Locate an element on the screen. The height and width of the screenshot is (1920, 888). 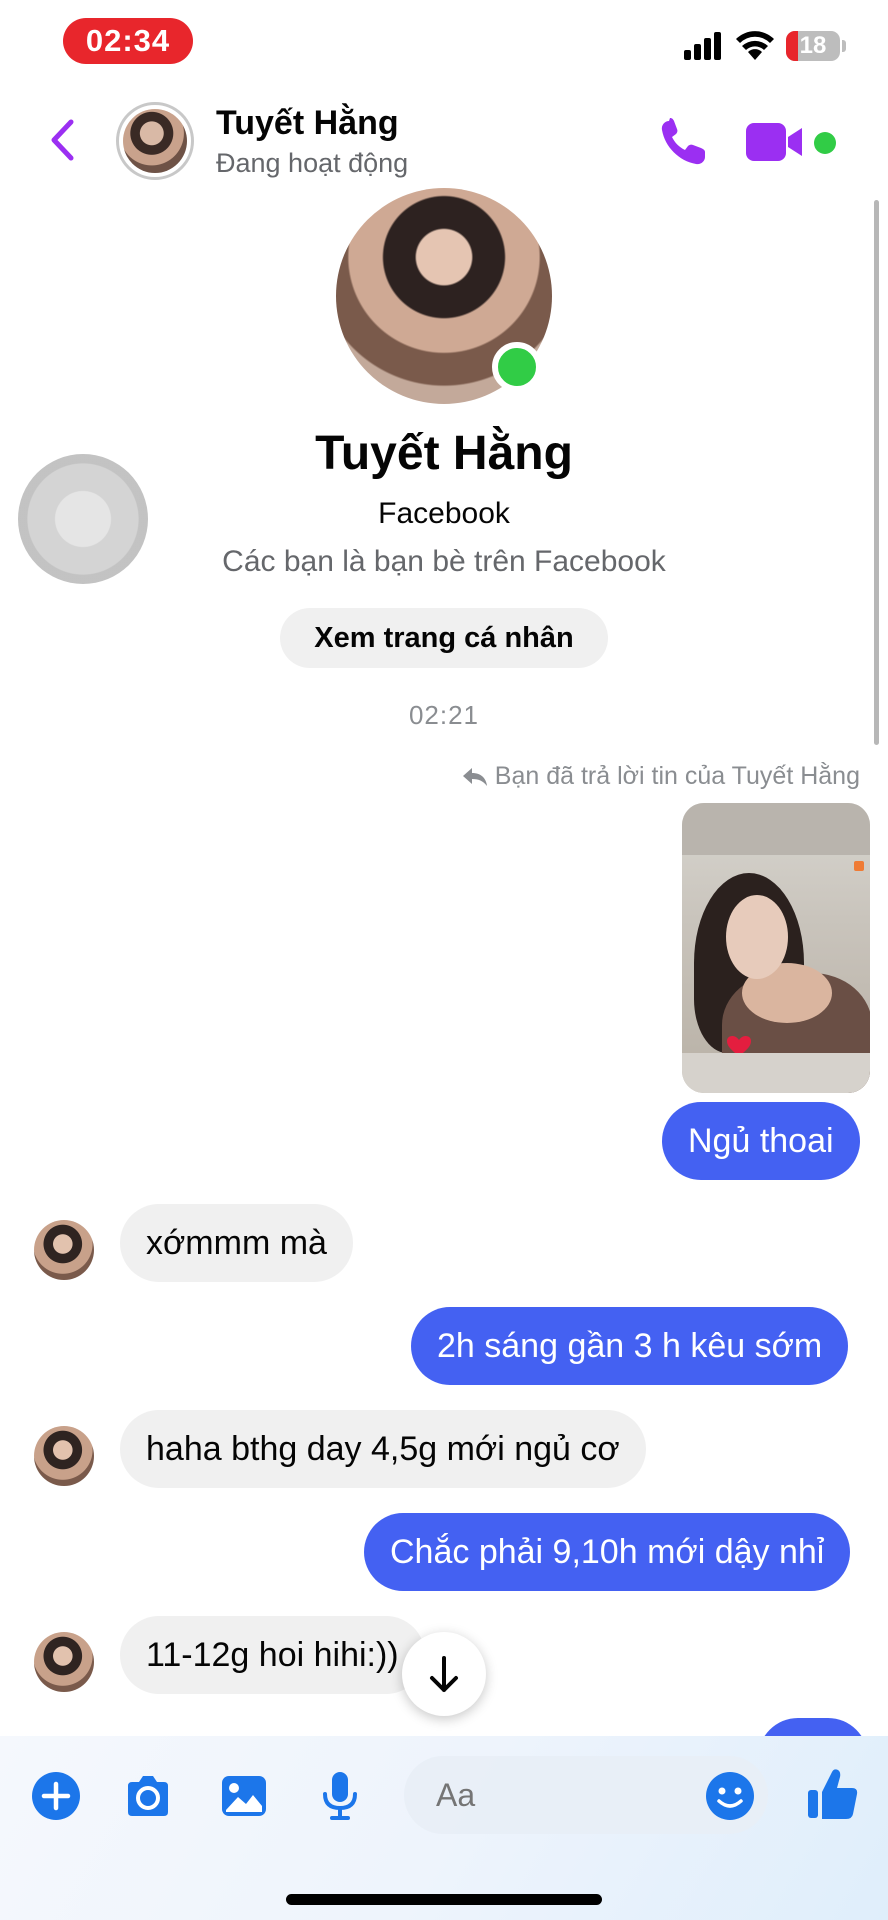
reply-note-text: Bạn đã trả lời tin của Tuyết Hằng is located at coordinates (677, 776).